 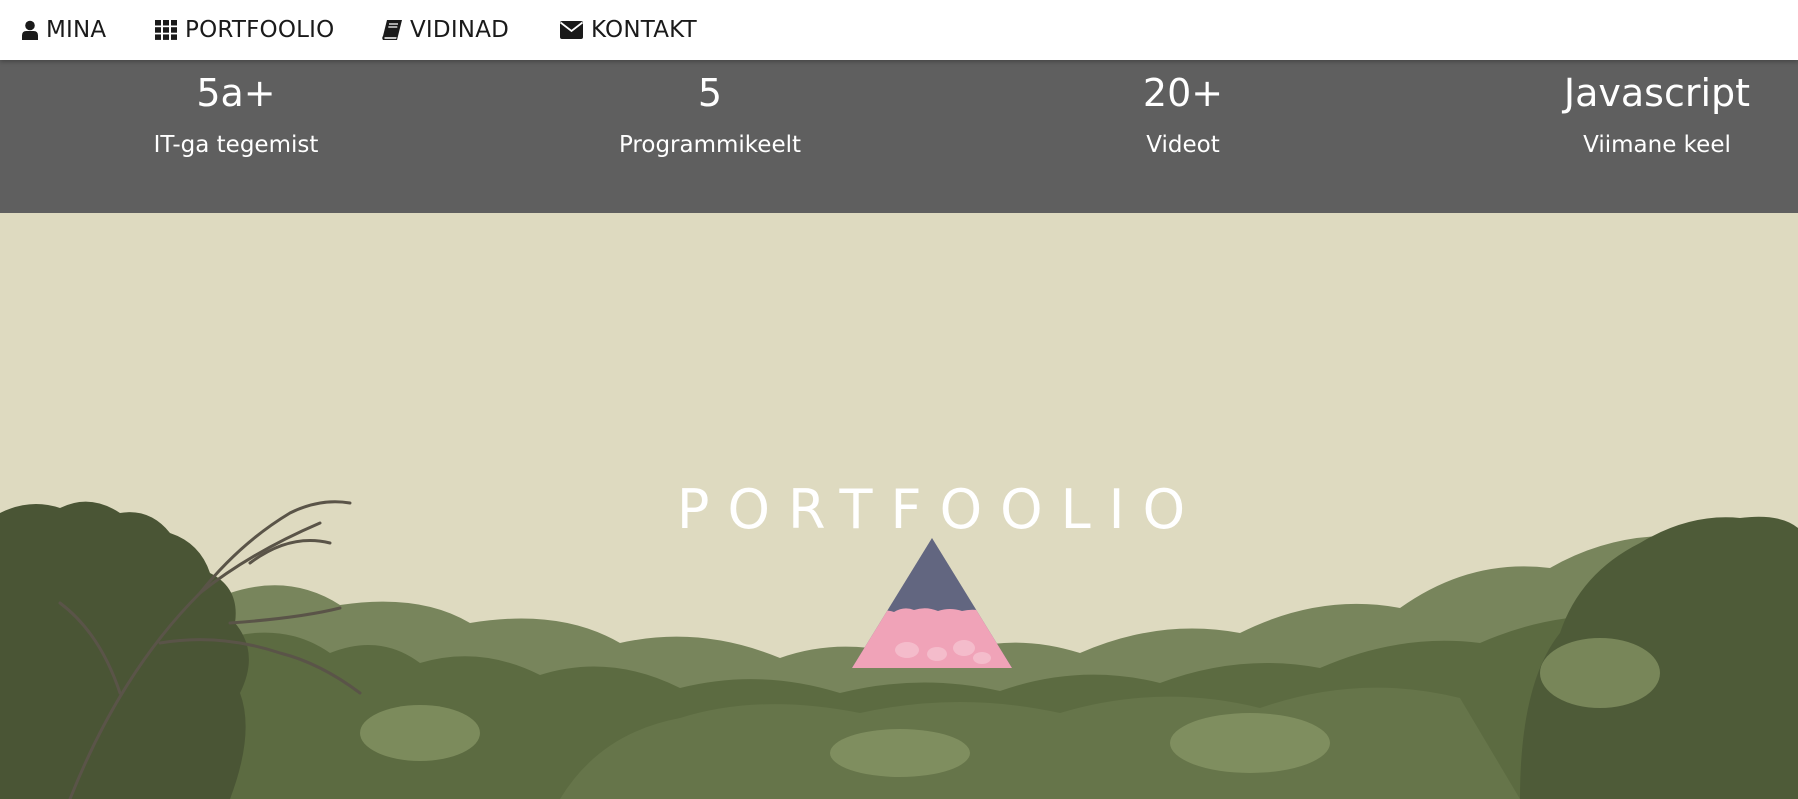 I want to click on user-icon, so click(x=30, y=30).